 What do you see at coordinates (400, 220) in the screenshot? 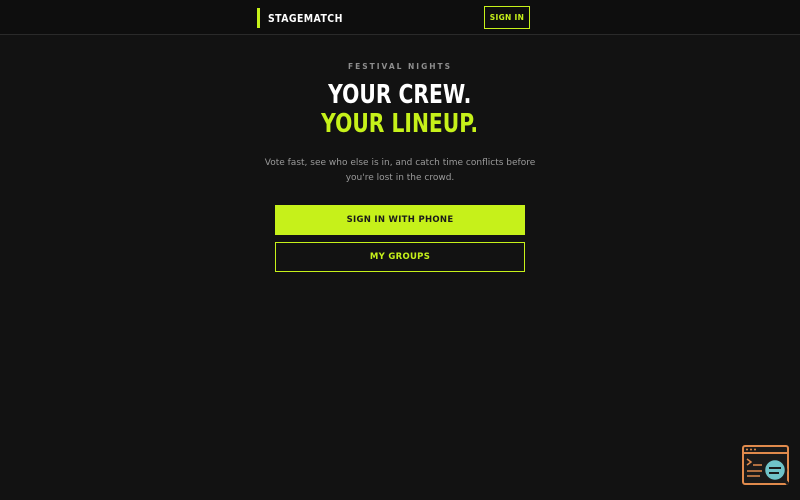
I see `sign-in-with-phone-button: SIGN IN WITH PHONE` at bounding box center [400, 220].